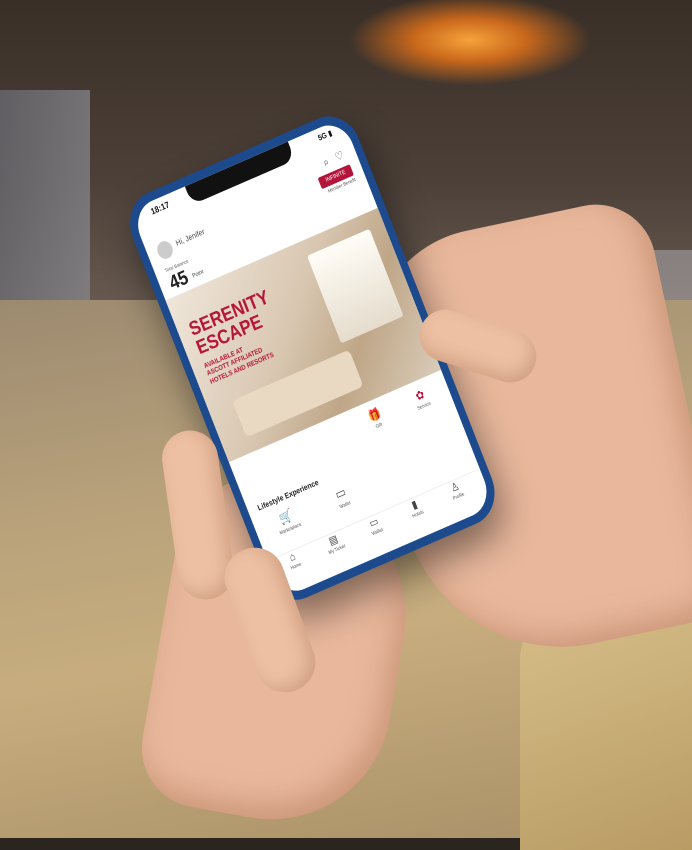 The height and width of the screenshot is (850, 692). I want to click on signal-battery-icon: 5G ▮, so click(325, 135).